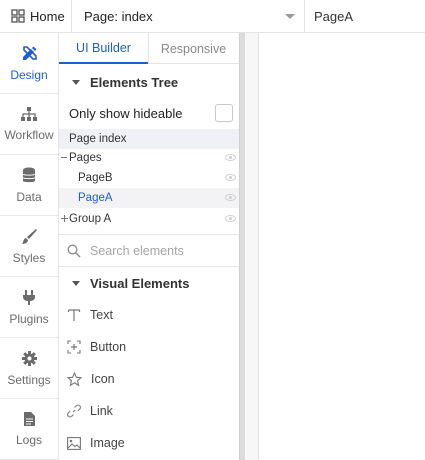 The height and width of the screenshot is (460, 425). What do you see at coordinates (85, 158) in the screenshot?
I see `tree-row-label: Pages` at bounding box center [85, 158].